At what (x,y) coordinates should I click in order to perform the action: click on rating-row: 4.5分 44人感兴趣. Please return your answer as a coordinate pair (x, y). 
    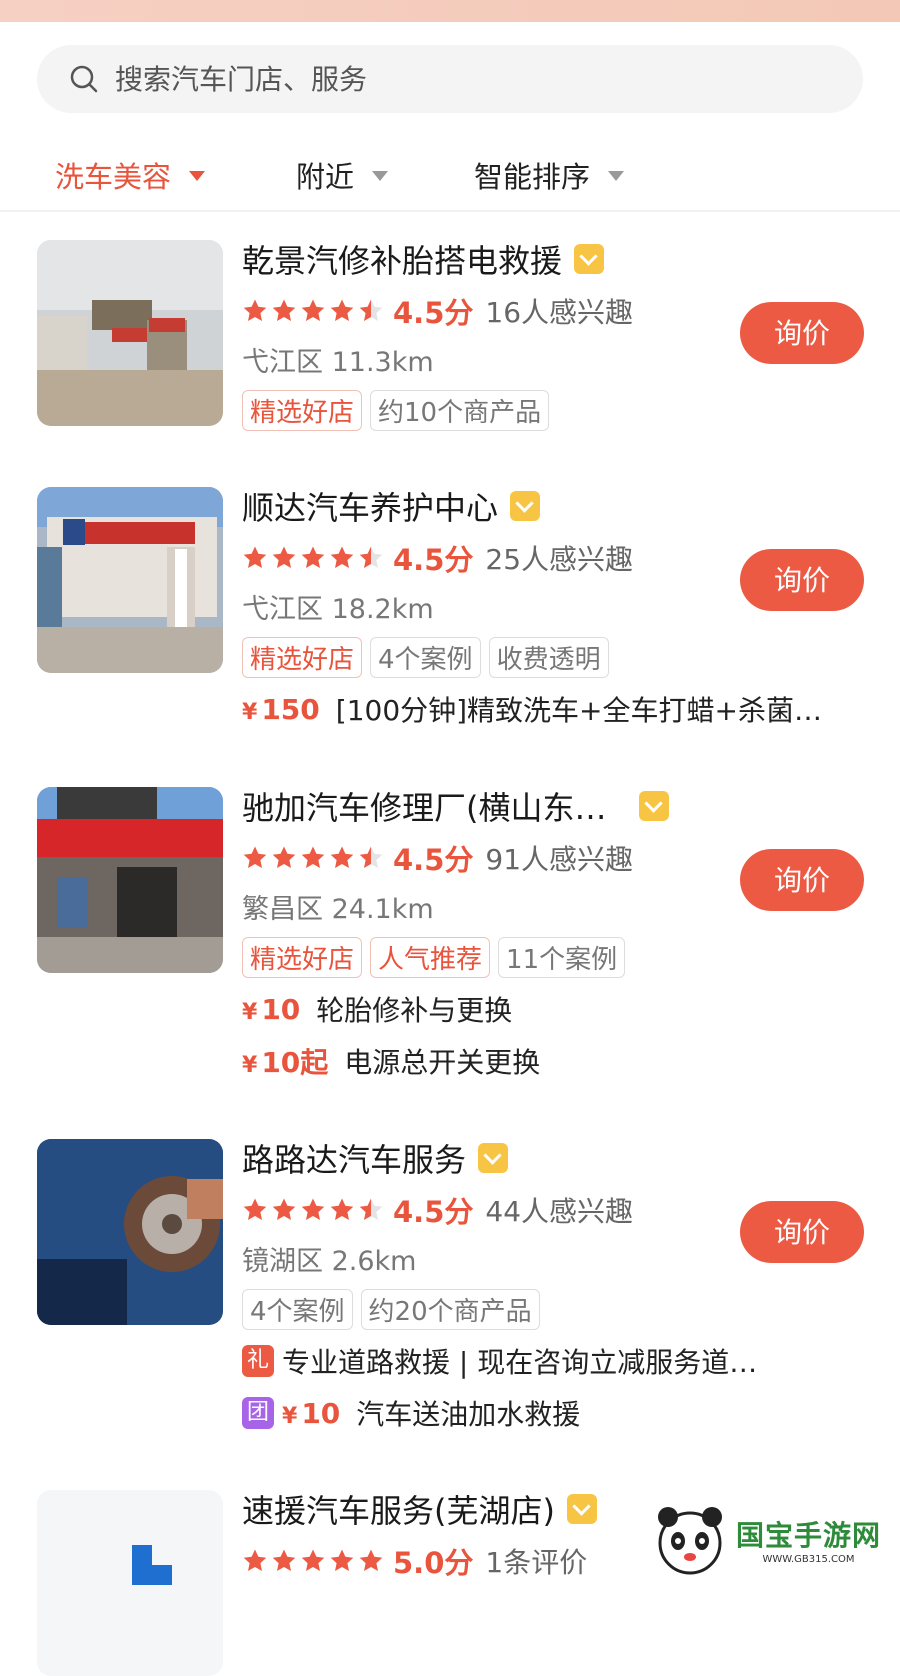
    Looking at the image, I should click on (437, 1210).